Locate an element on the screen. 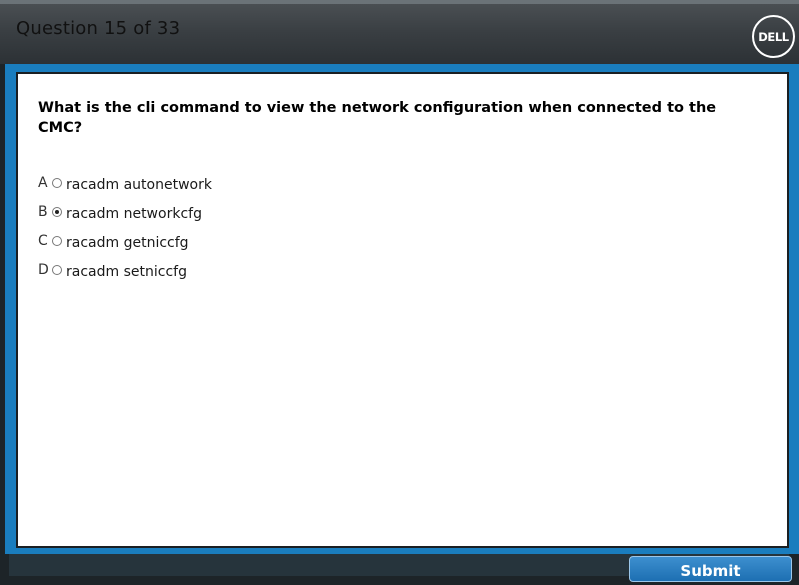 The image size is (799, 585). option-c: C racadm getniccfg is located at coordinates (125, 242).